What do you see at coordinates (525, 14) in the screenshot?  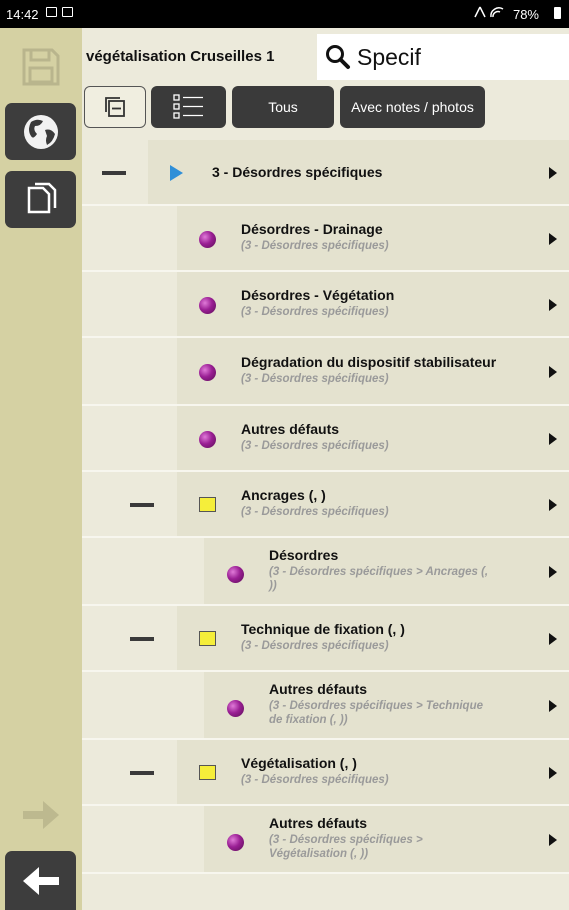 I see `battery-level: 78%` at bounding box center [525, 14].